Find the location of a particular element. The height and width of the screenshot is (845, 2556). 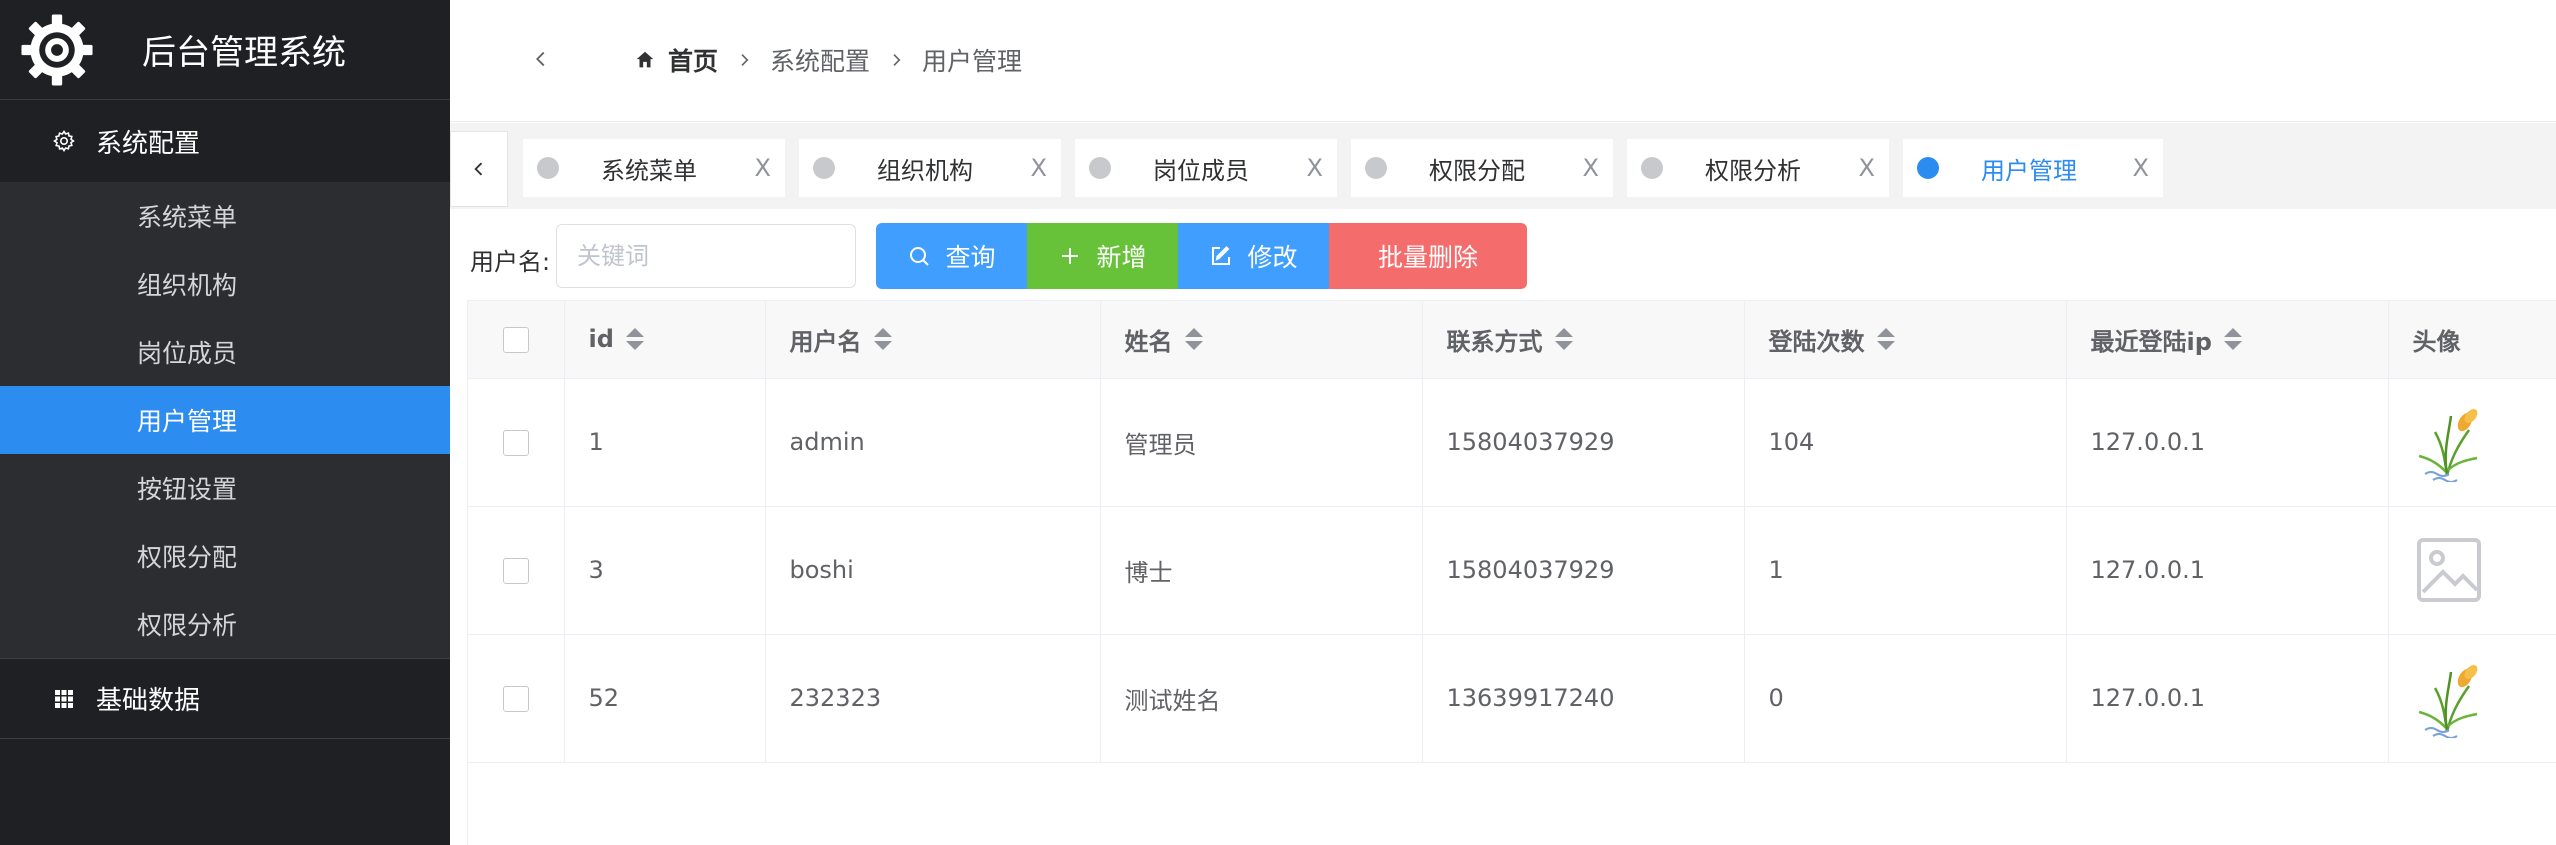

cell-name: 博士 is located at coordinates (1261, 570).